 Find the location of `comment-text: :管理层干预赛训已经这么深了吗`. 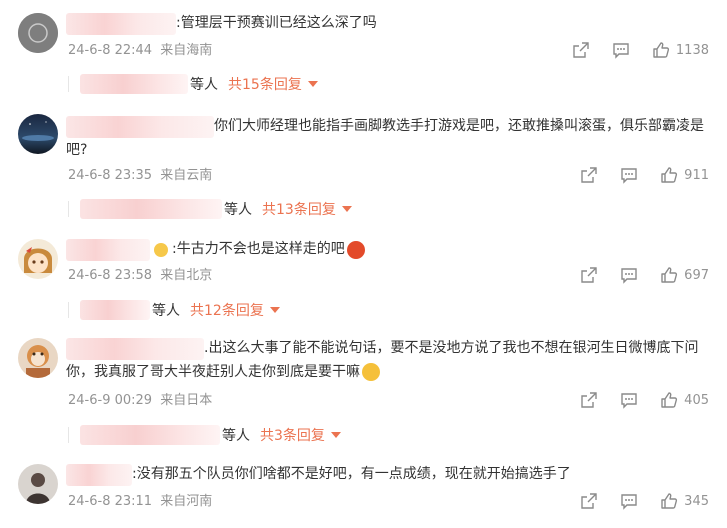

comment-text: :管理层干预赛训已经这么深了吗 is located at coordinates (391, 24).